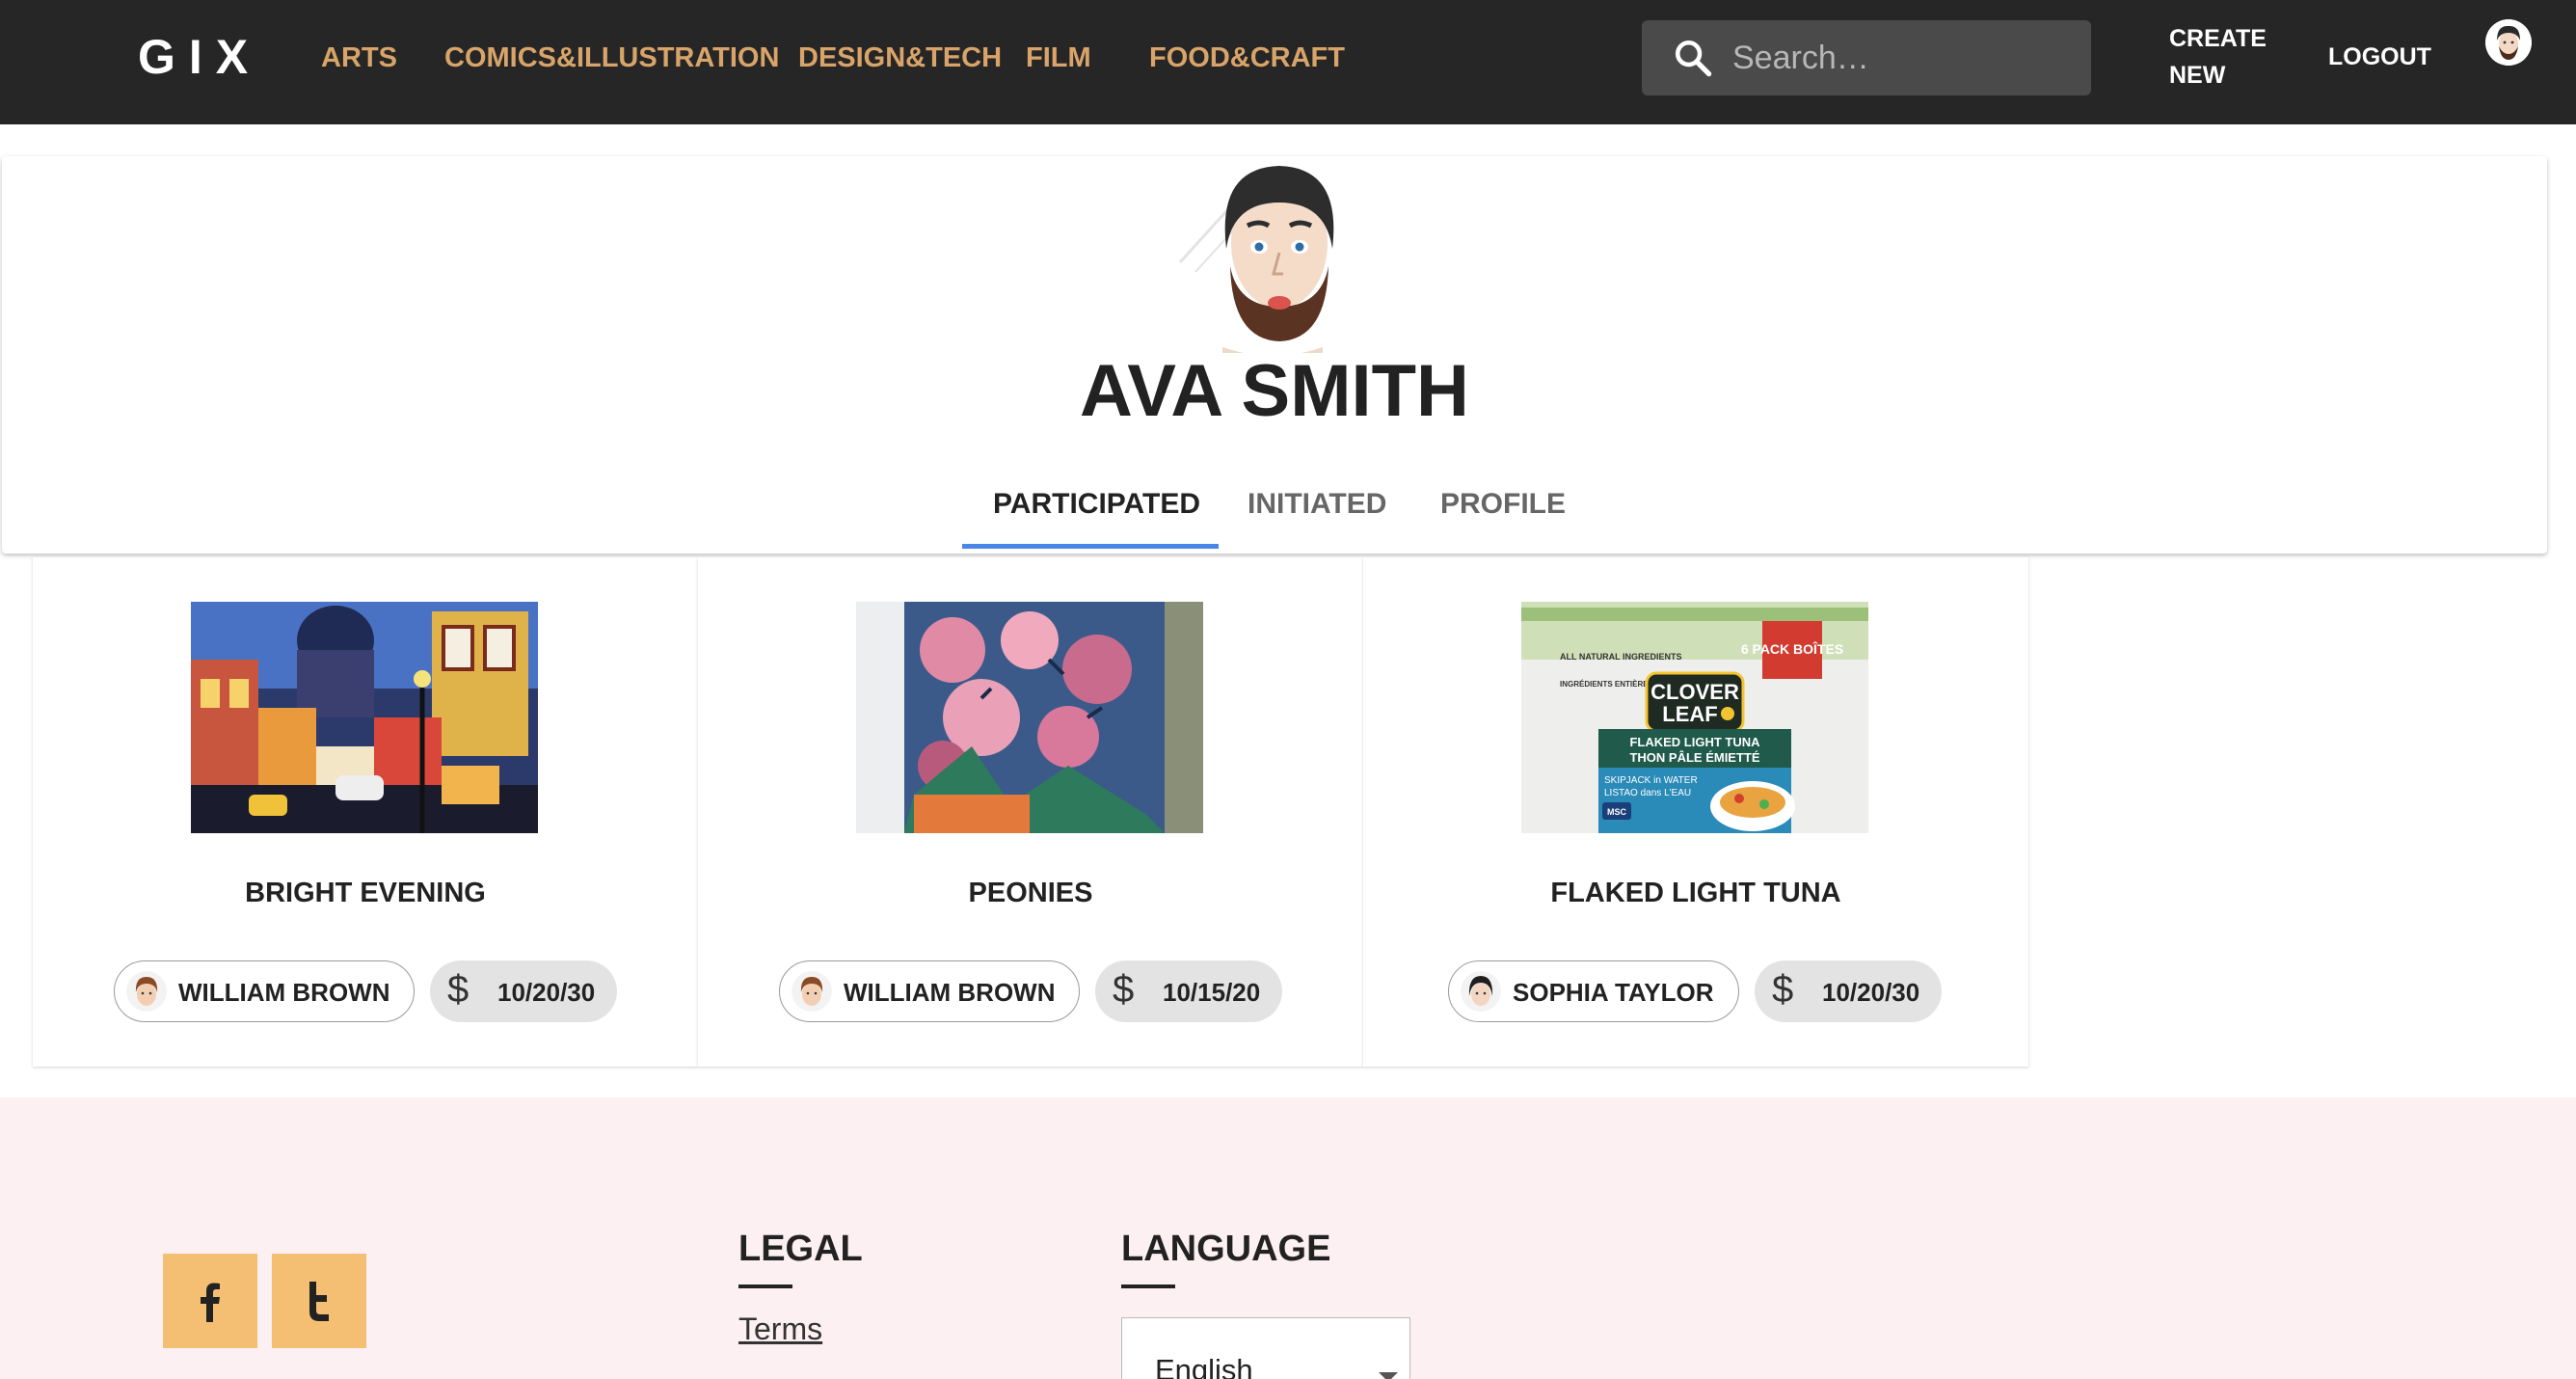 Image resolution: width=2576 pixels, height=1379 pixels. Describe the element at coordinates (2380, 57) in the screenshot. I see `logout-link: LOGOUT` at that location.